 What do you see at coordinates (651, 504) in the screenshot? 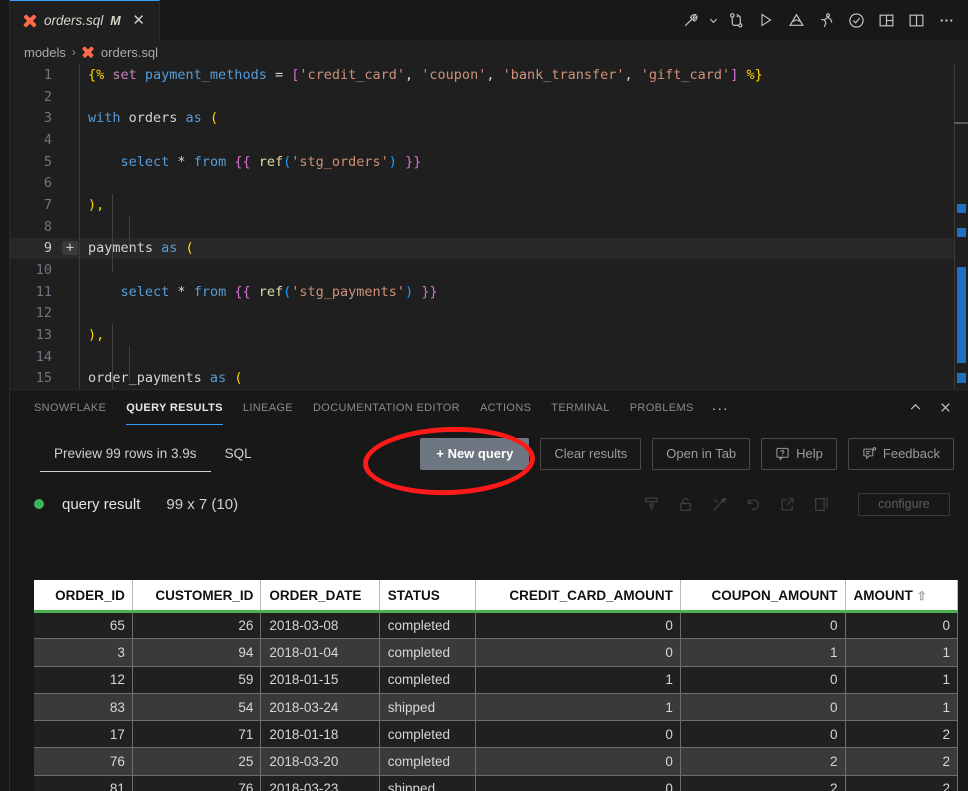
I see `format-icon` at bounding box center [651, 504].